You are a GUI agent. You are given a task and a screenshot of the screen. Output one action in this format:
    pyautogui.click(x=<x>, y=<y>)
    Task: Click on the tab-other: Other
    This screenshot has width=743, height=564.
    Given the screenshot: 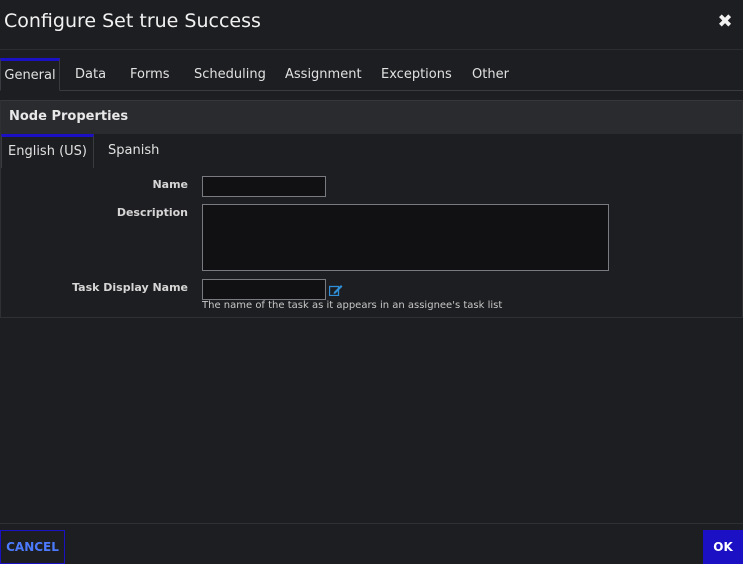 What is the action you would take?
    pyautogui.click(x=490, y=74)
    